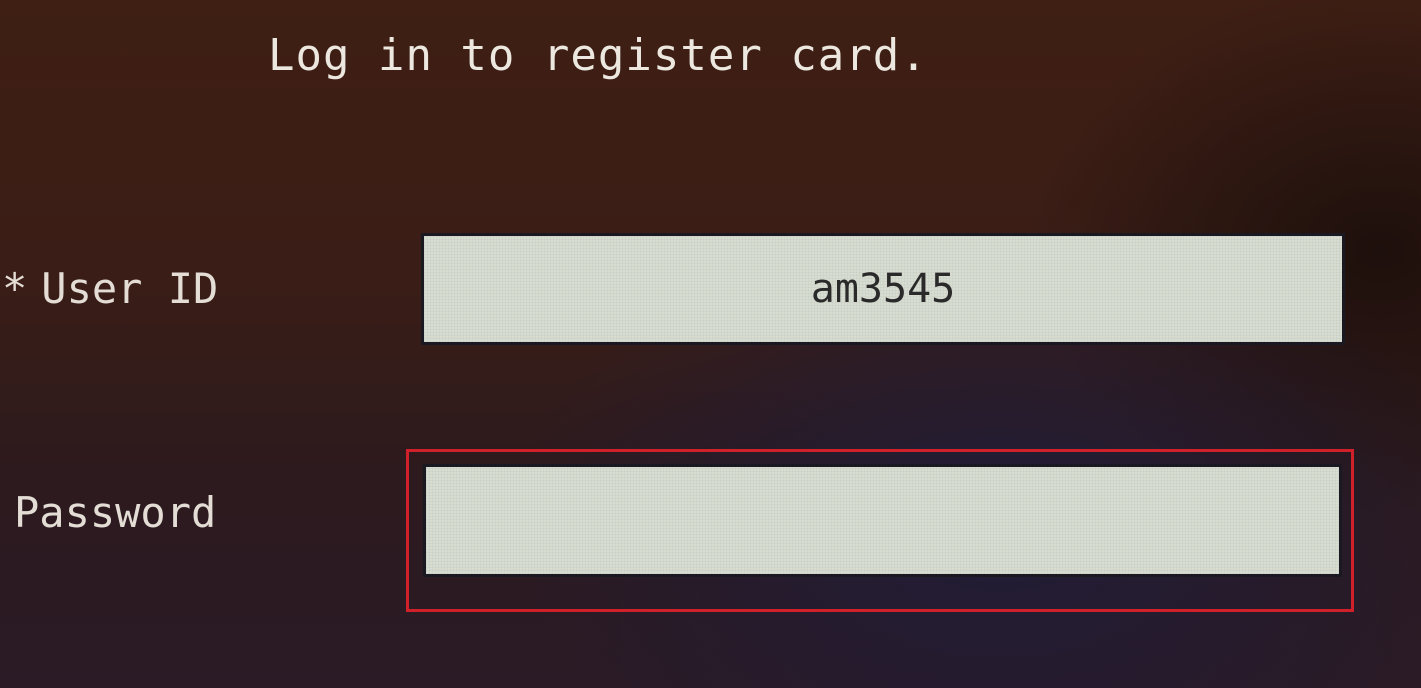 The width and height of the screenshot is (1421, 688). What do you see at coordinates (882, 520) in the screenshot?
I see `password-input` at bounding box center [882, 520].